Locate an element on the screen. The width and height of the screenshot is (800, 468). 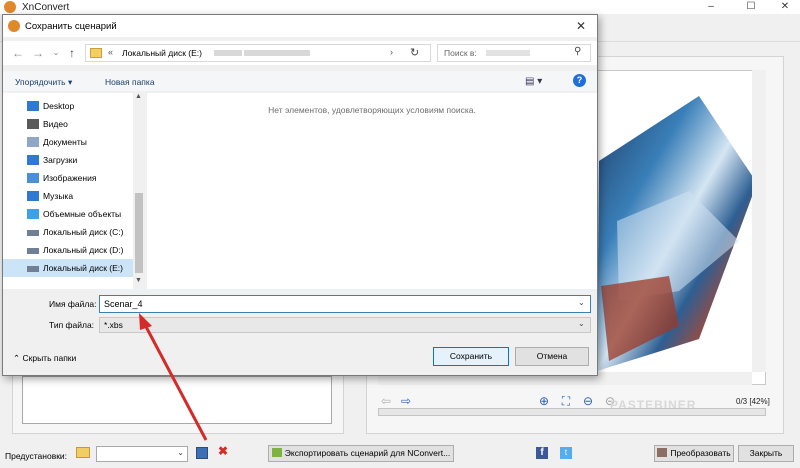
dialog-titlebar: Сохранить сценарий ✕ is located at coordinates (300, 26).